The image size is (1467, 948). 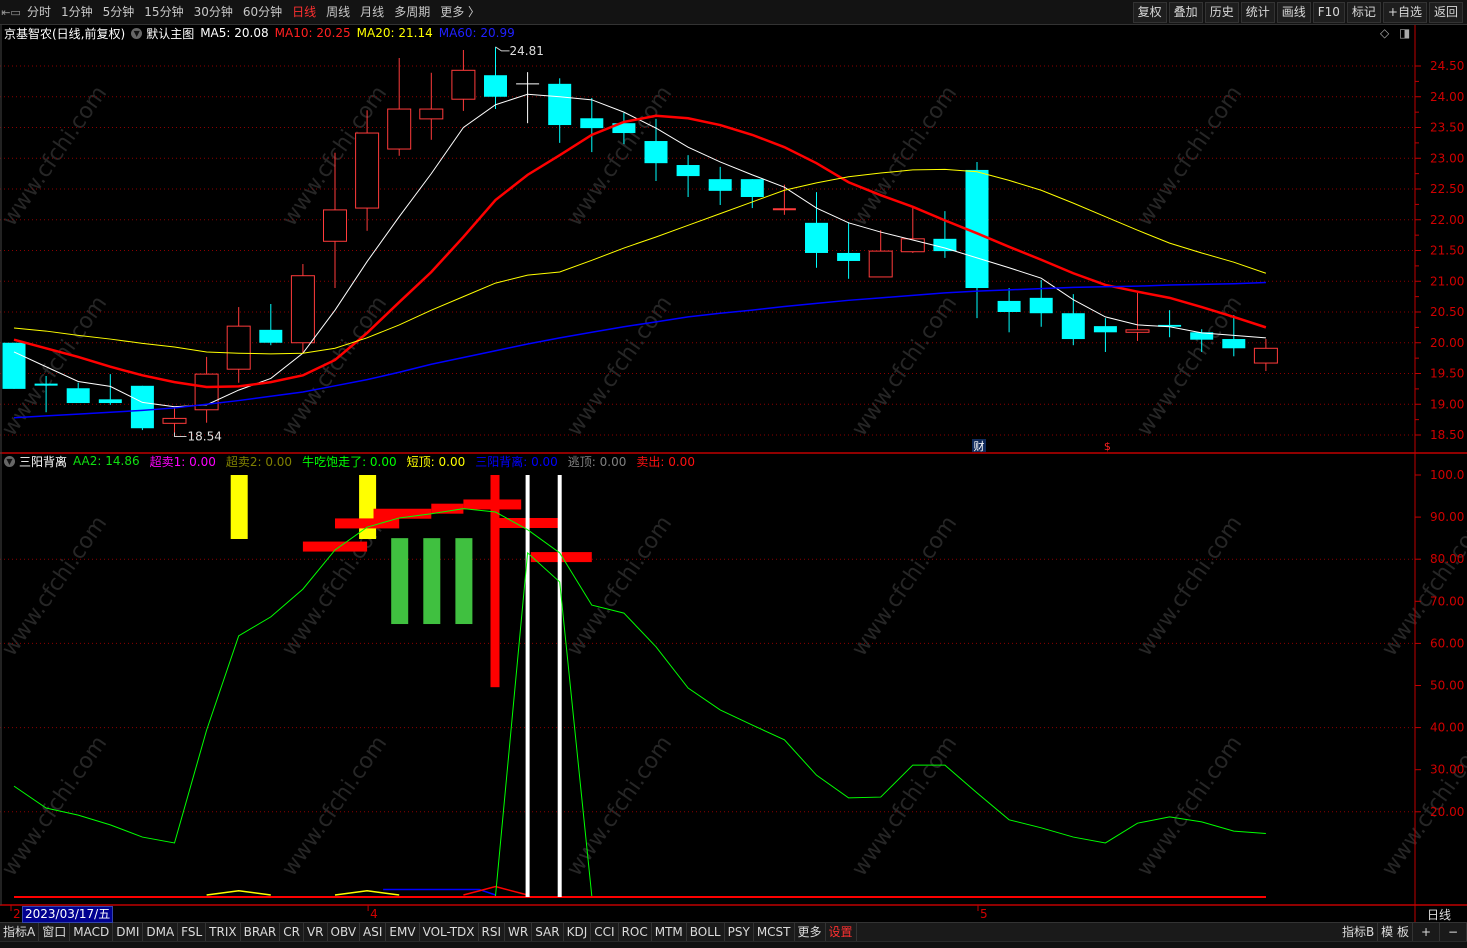 What do you see at coordinates (1107, 446) in the screenshot?
I see `dividend-marker: $` at bounding box center [1107, 446].